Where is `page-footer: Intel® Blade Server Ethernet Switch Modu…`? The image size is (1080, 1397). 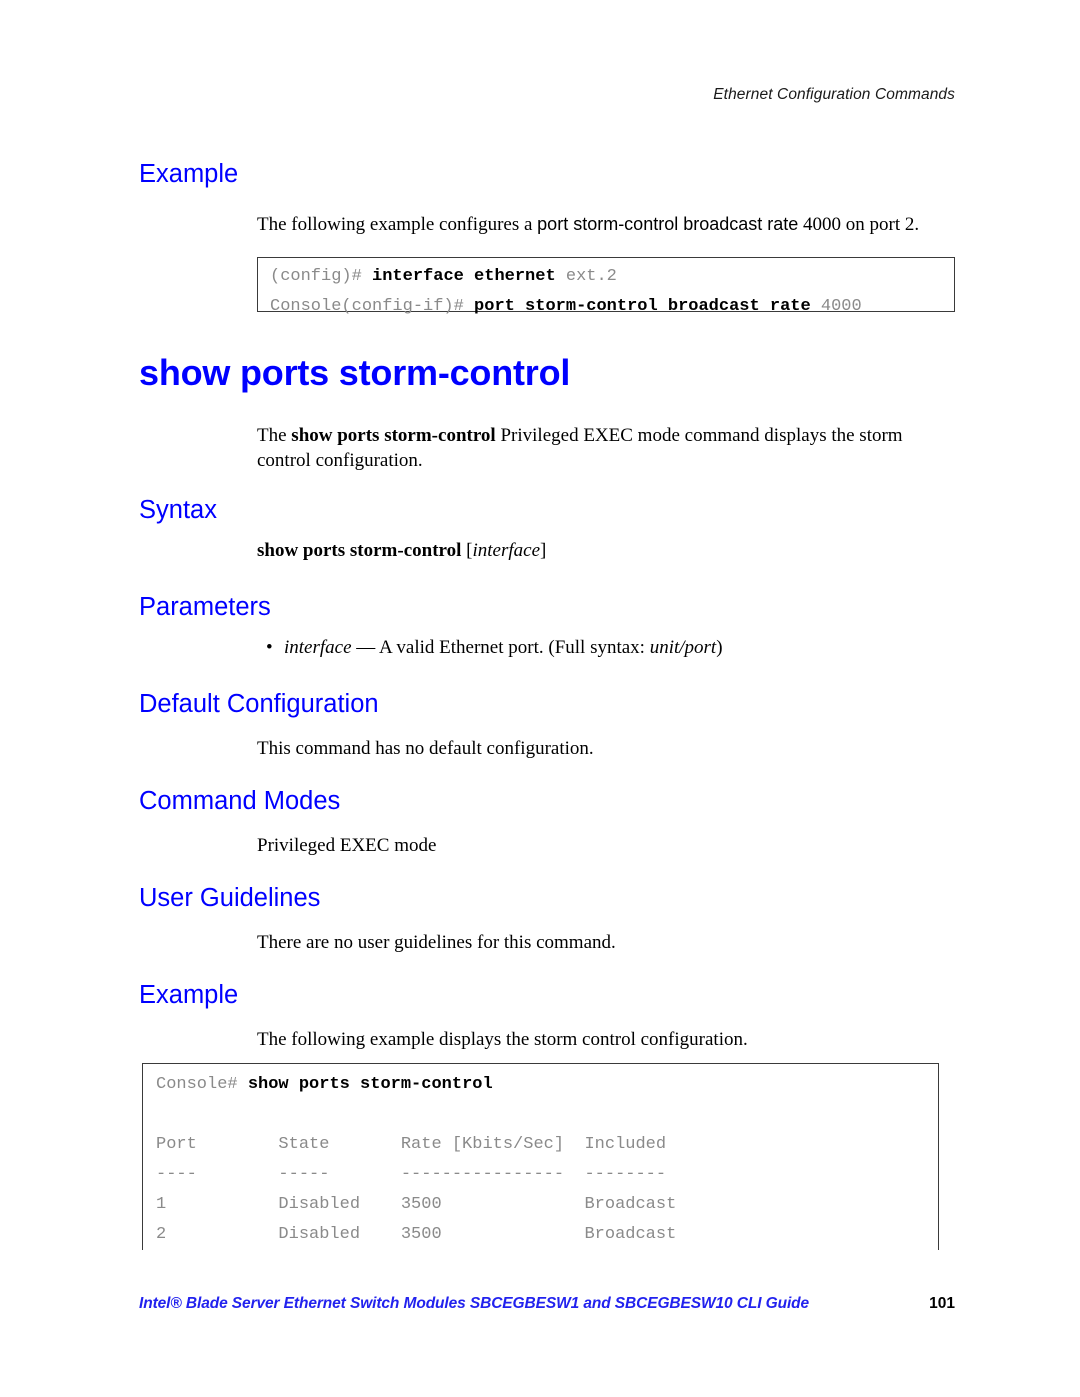 page-footer: Intel® Blade Server Ethernet Switch Modu… is located at coordinates (547, 1304).